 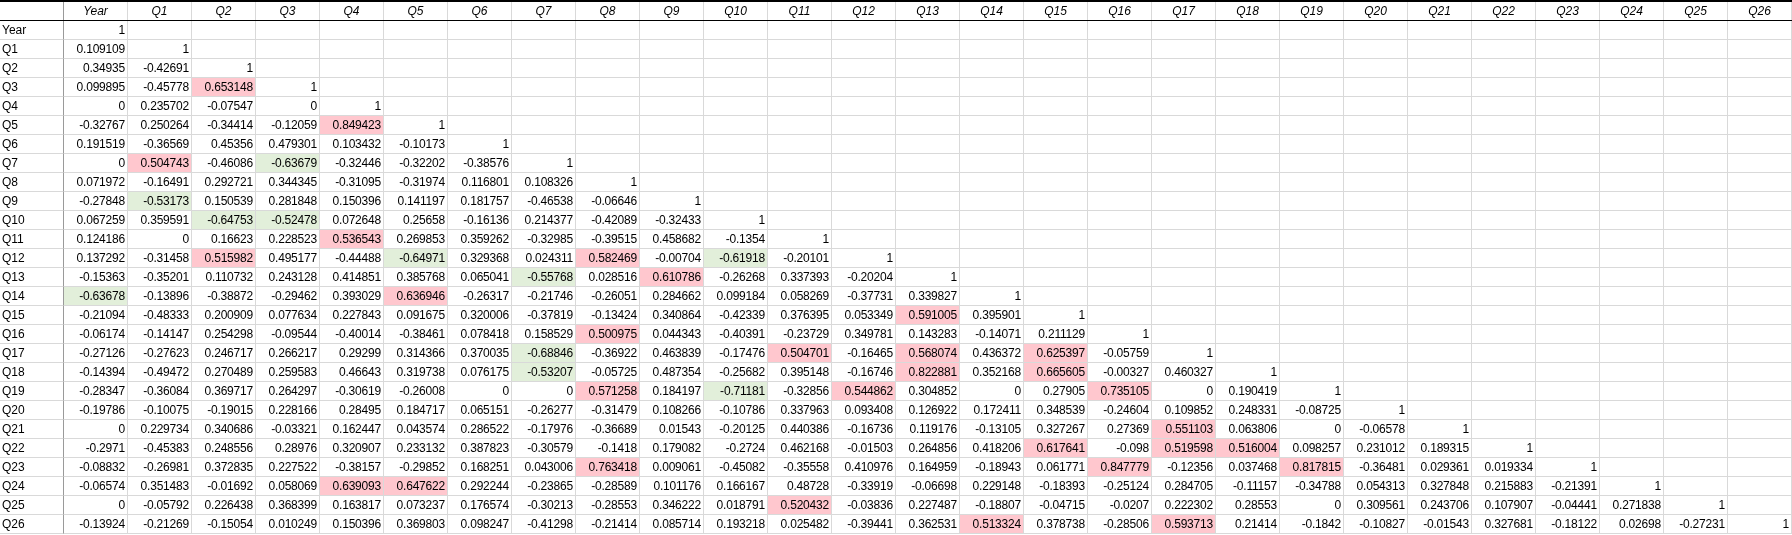 What do you see at coordinates (160, 106) in the screenshot?
I see `table-cell: 0.235702` at bounding box center [160, 106].